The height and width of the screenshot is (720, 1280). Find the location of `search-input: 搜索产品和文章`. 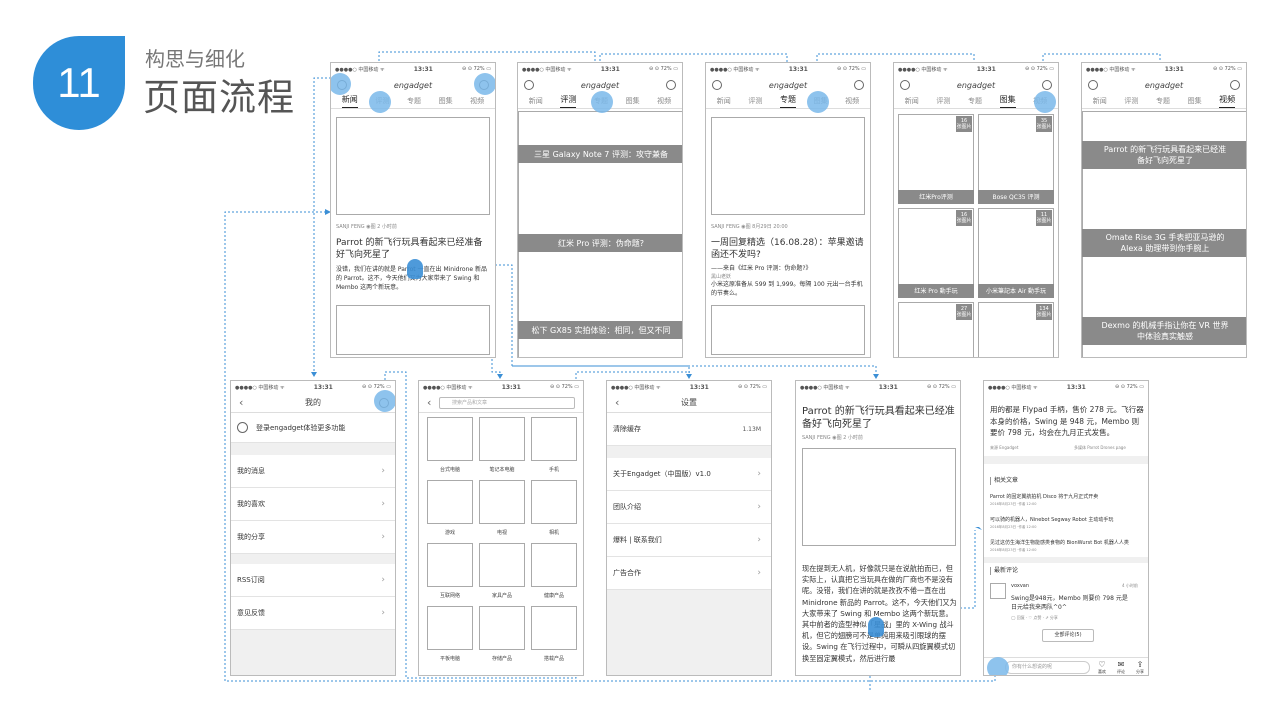

search-input: 搜索产品和文章 is located at coordinates (507, 403).